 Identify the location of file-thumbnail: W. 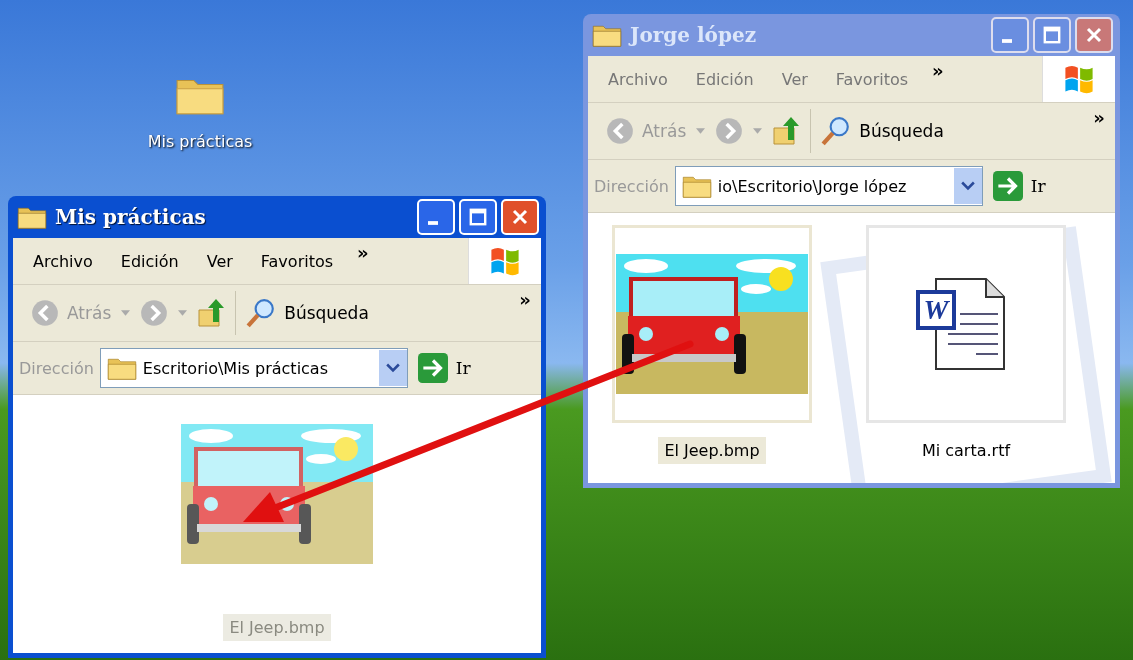
(966, 324).